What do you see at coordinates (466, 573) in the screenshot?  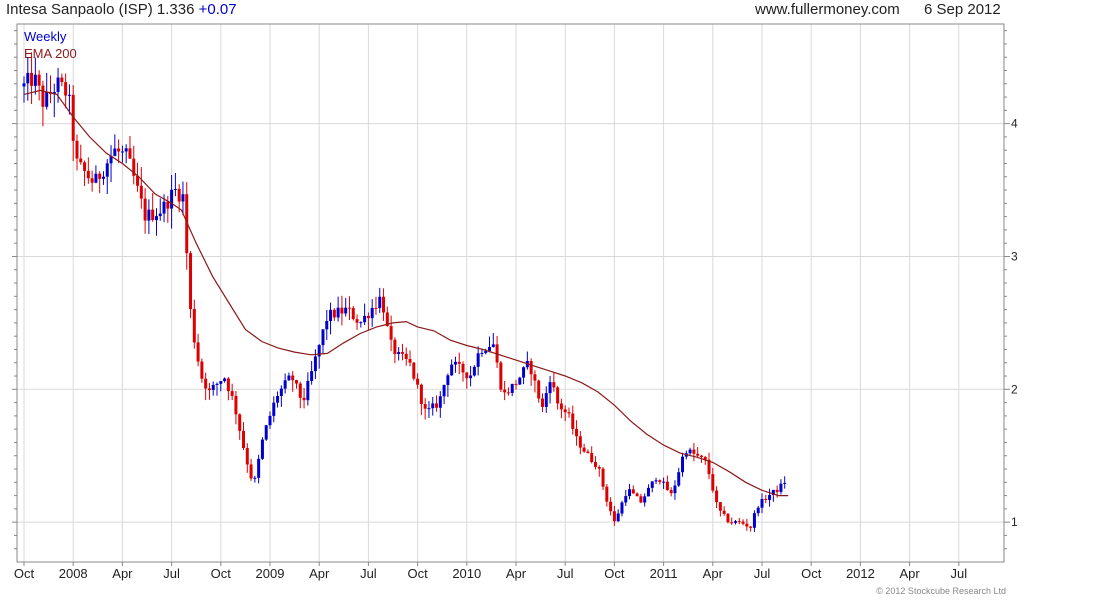 I see `x-tick-label: 2010` at bounding box center [466, 573].